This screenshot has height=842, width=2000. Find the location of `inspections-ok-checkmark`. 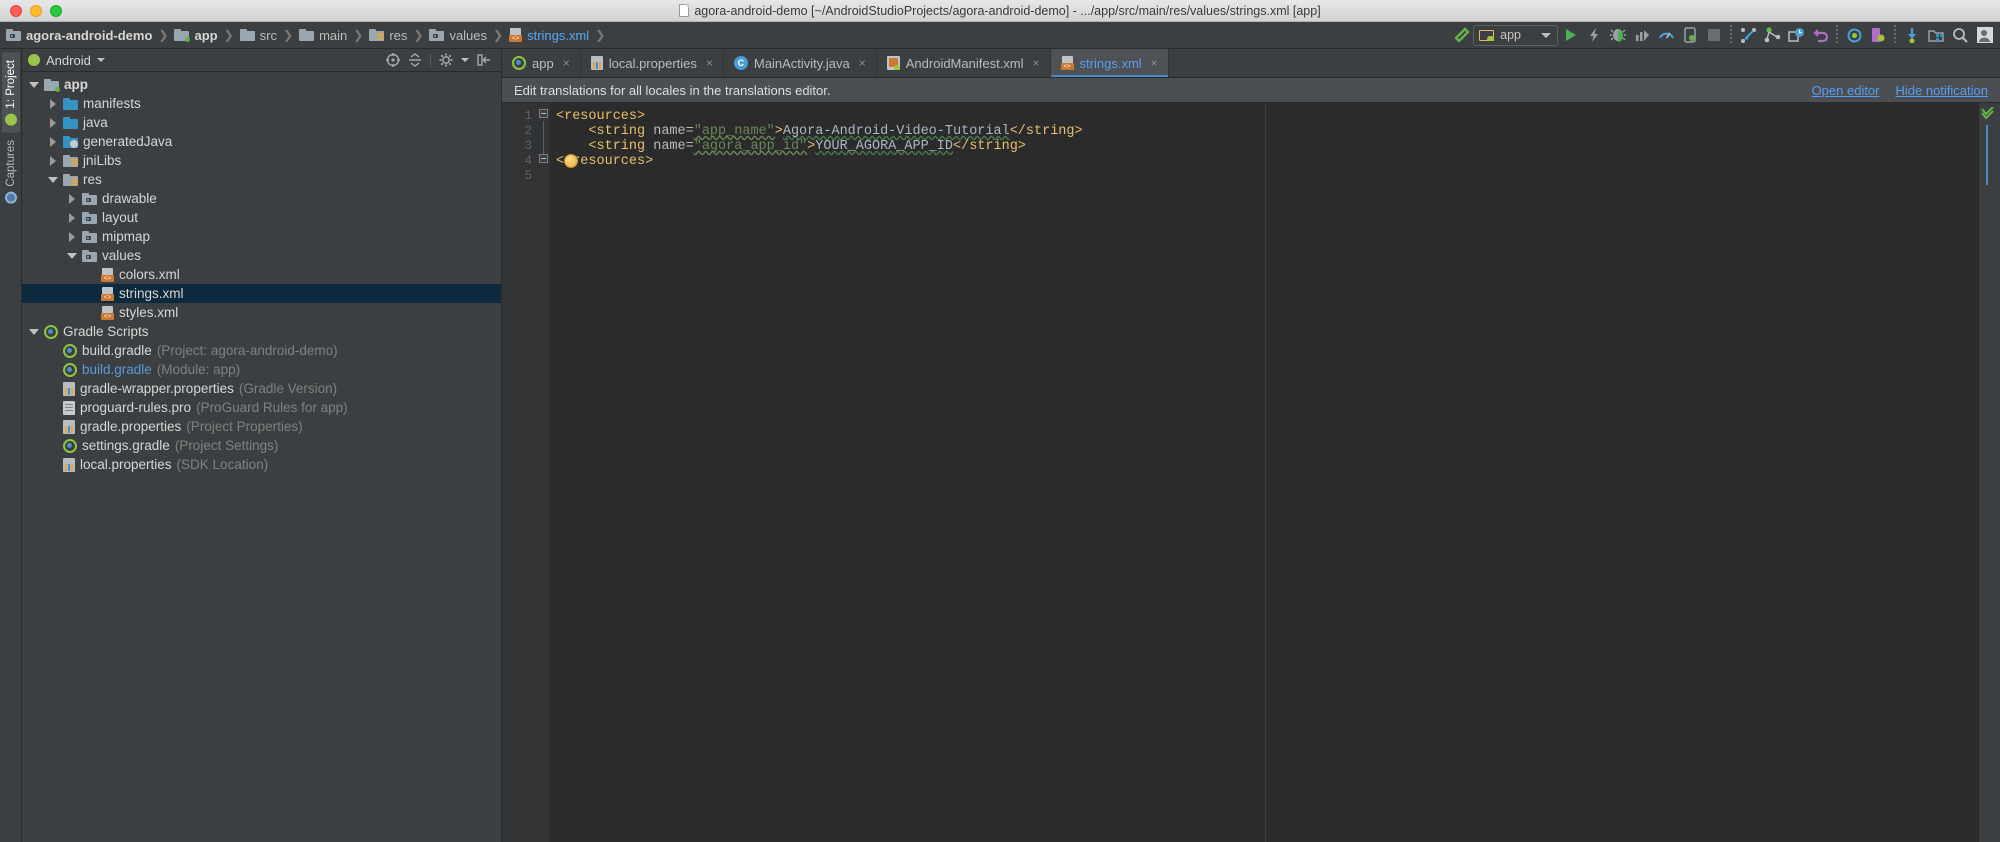

inspections-ok-checkmark is located at coordinates (1988, 114).